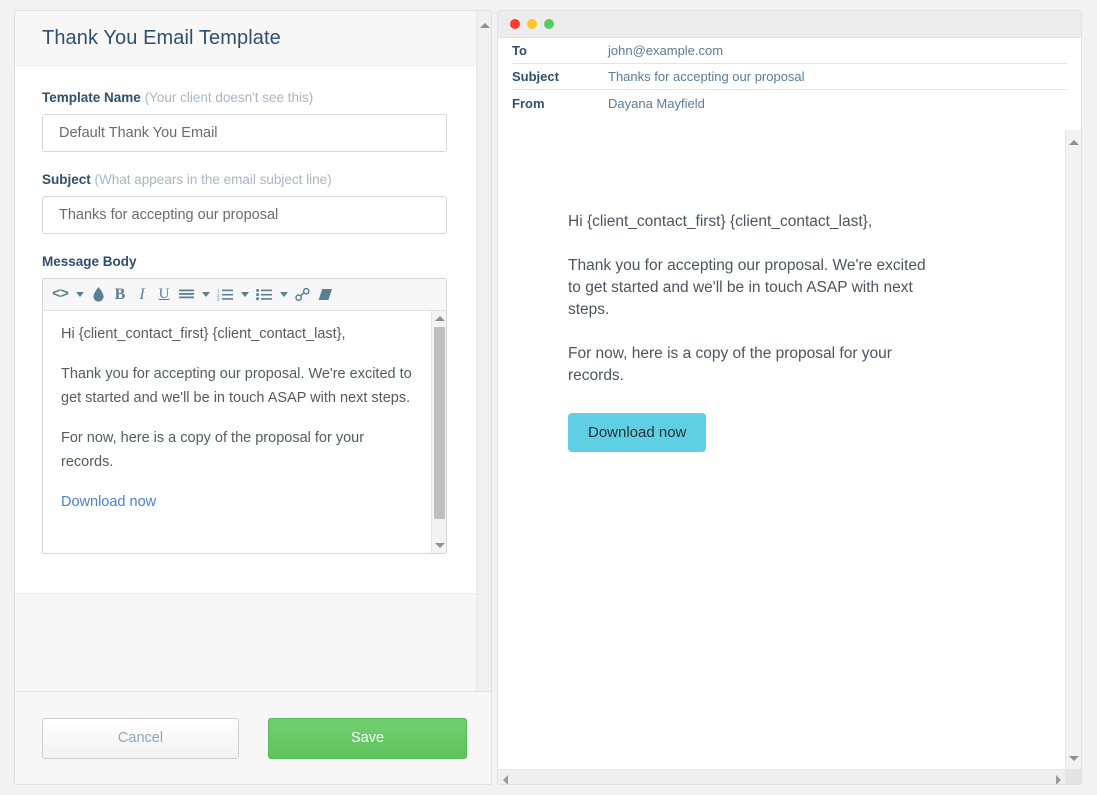 This screenshot has height=795, width=1097. Describe the element at coordinates (283, 295) in the screenshot. I see `unordered-list-chevron-down-icon` at that location.